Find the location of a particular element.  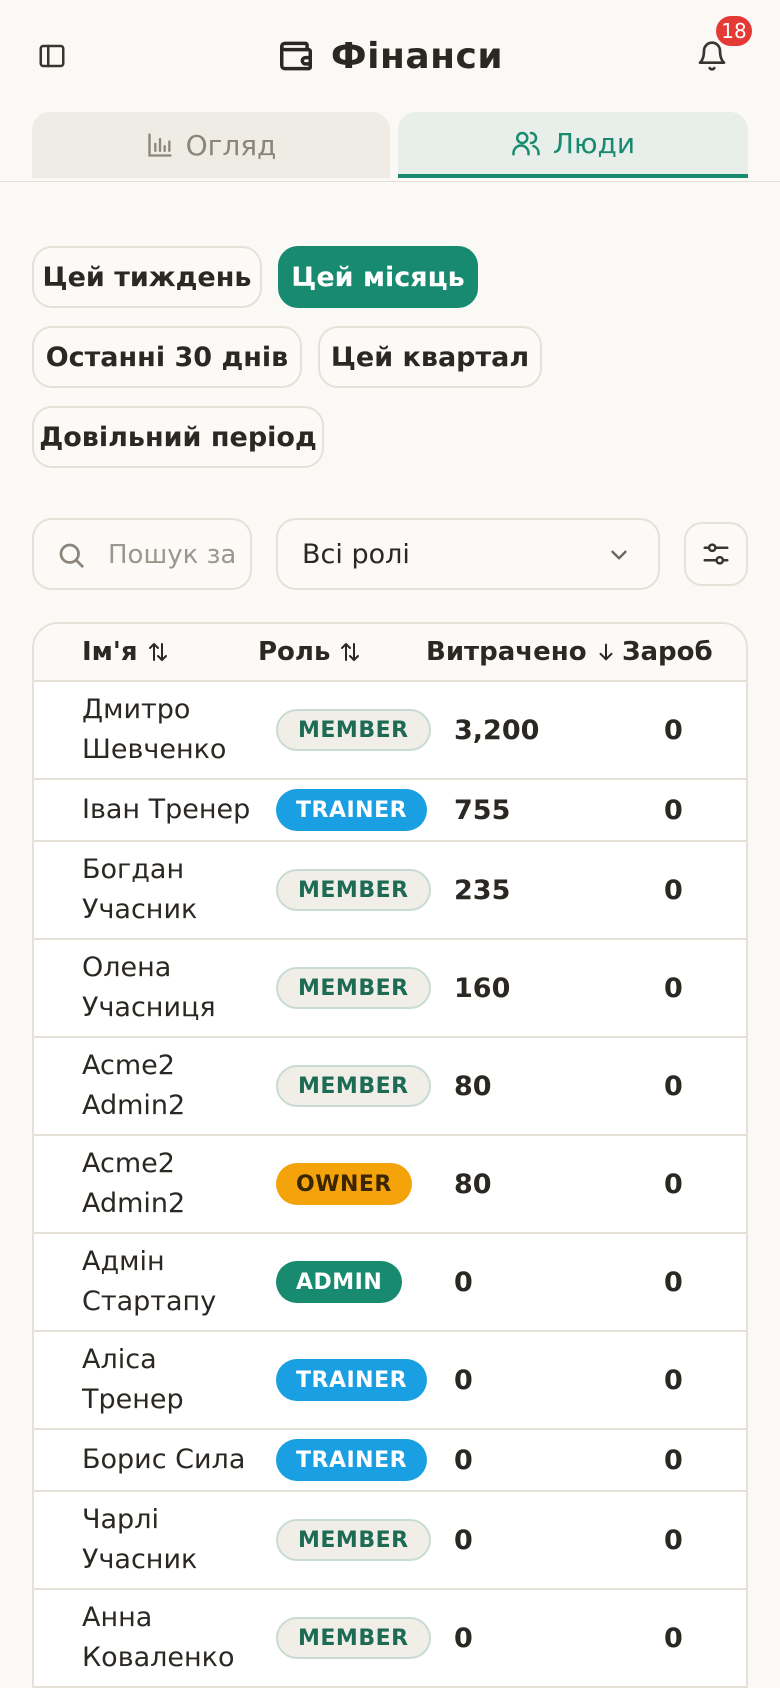

bell-icon is located at coordinates (712, 56).